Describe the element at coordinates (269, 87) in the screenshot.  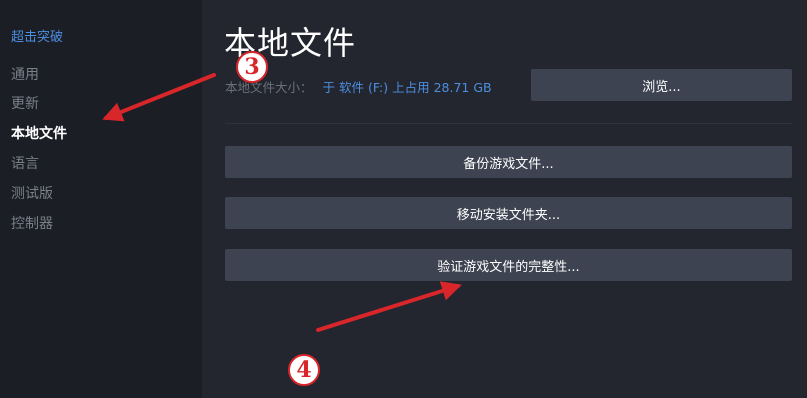
I see `size-label: 本地文件大小：` at that location.